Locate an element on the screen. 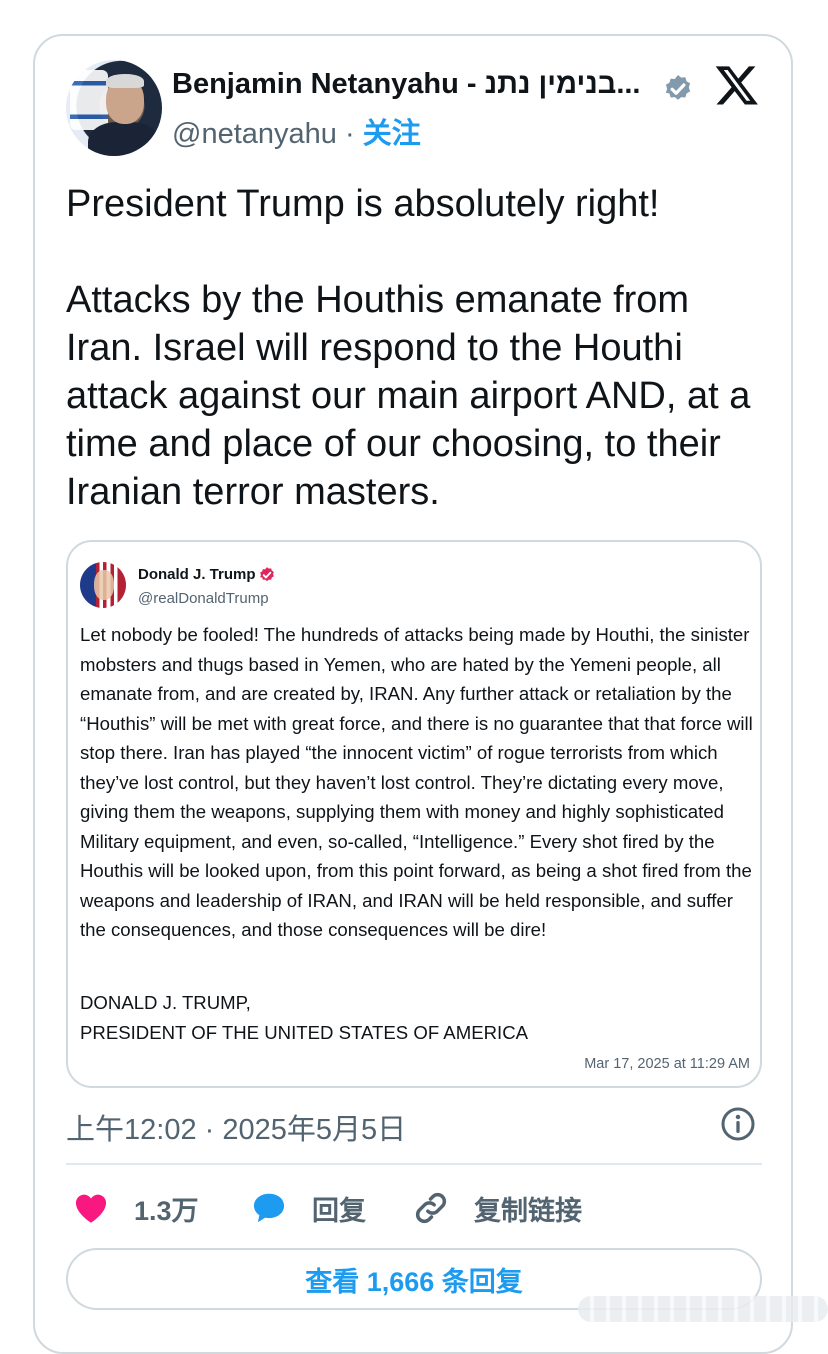 This screenshot has height=1354, width=828. follow-button: 关注 is located at coordinates (392, 134).